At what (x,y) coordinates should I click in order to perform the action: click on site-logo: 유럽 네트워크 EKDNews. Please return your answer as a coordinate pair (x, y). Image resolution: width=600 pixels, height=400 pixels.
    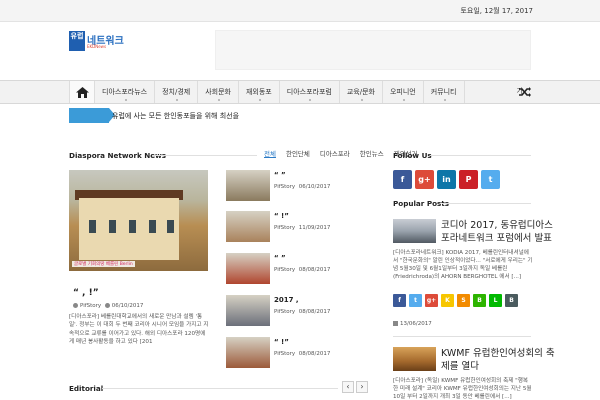
    Looking at the image, I should click on (100, 41).